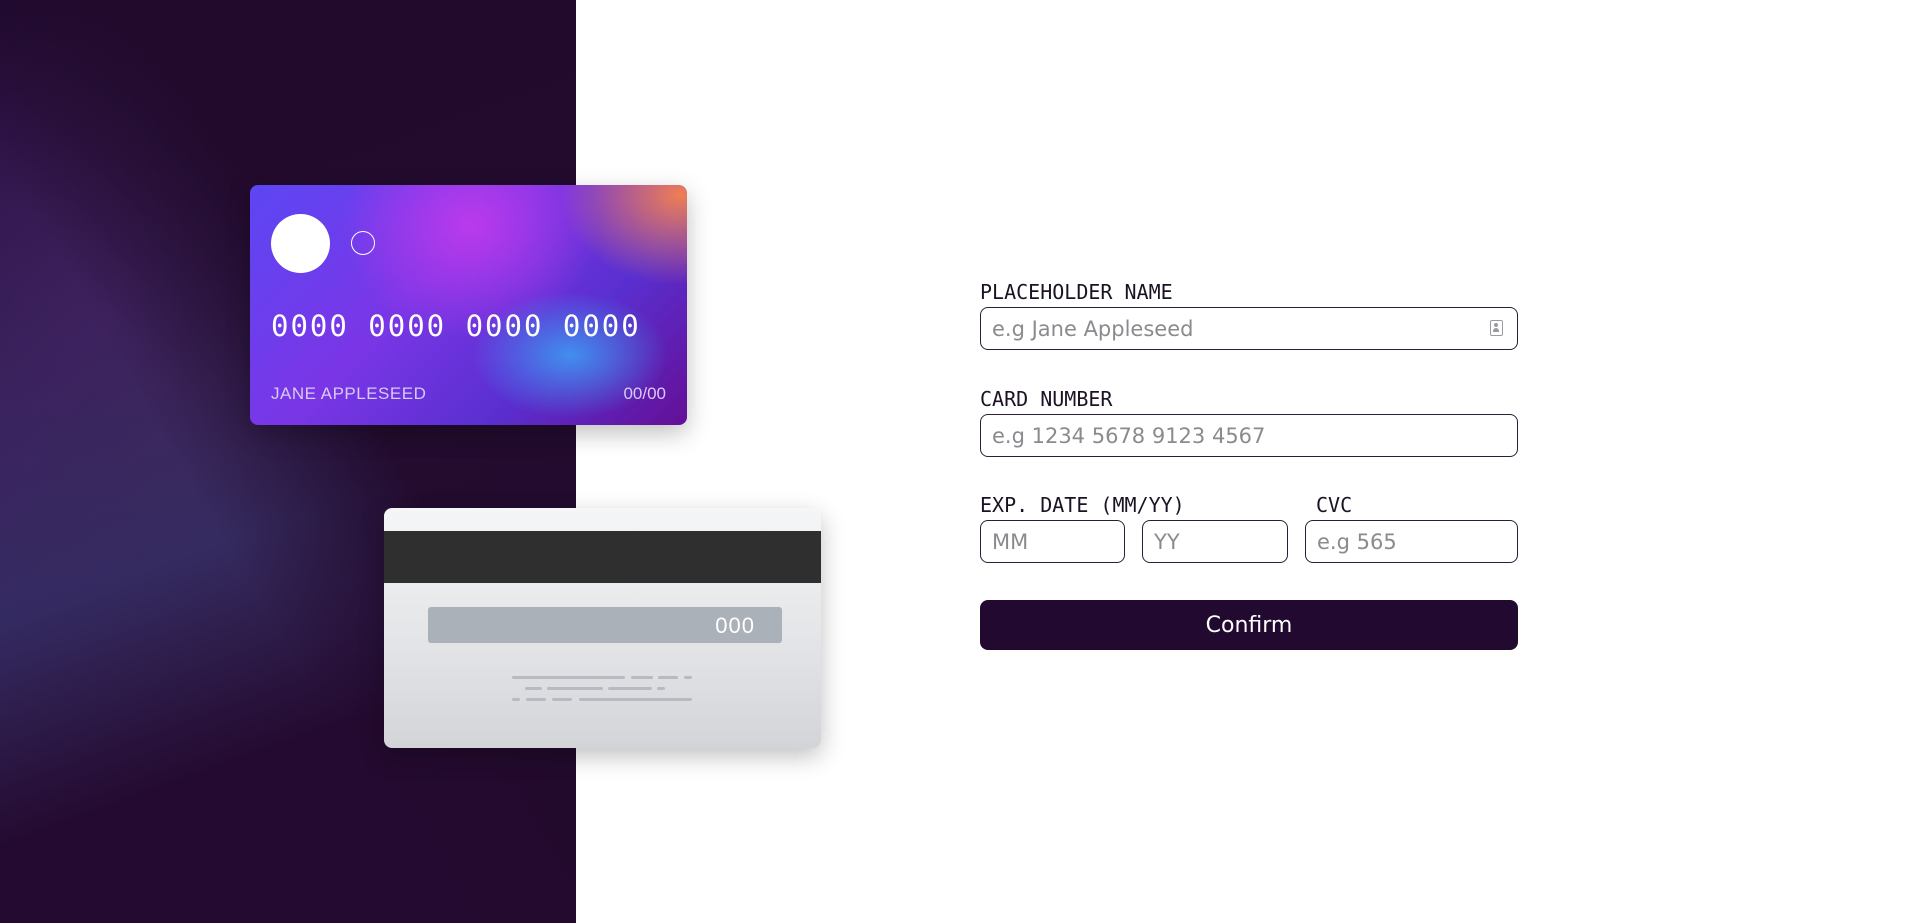  What do you see at coordinates (1496, 328) in the screenshot?
I see `contact-card-icon` at bounding box center [1496, 328].